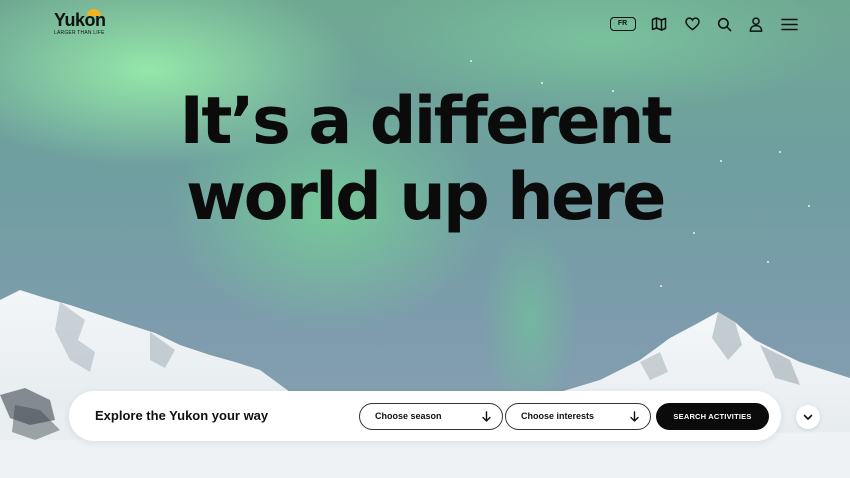 This screenshot has height=478, width=850. Describe the element at coordinates (712, 416) in the screenshot. I see `search-activities-button: SEARCH ACTIVITIES` at that location.